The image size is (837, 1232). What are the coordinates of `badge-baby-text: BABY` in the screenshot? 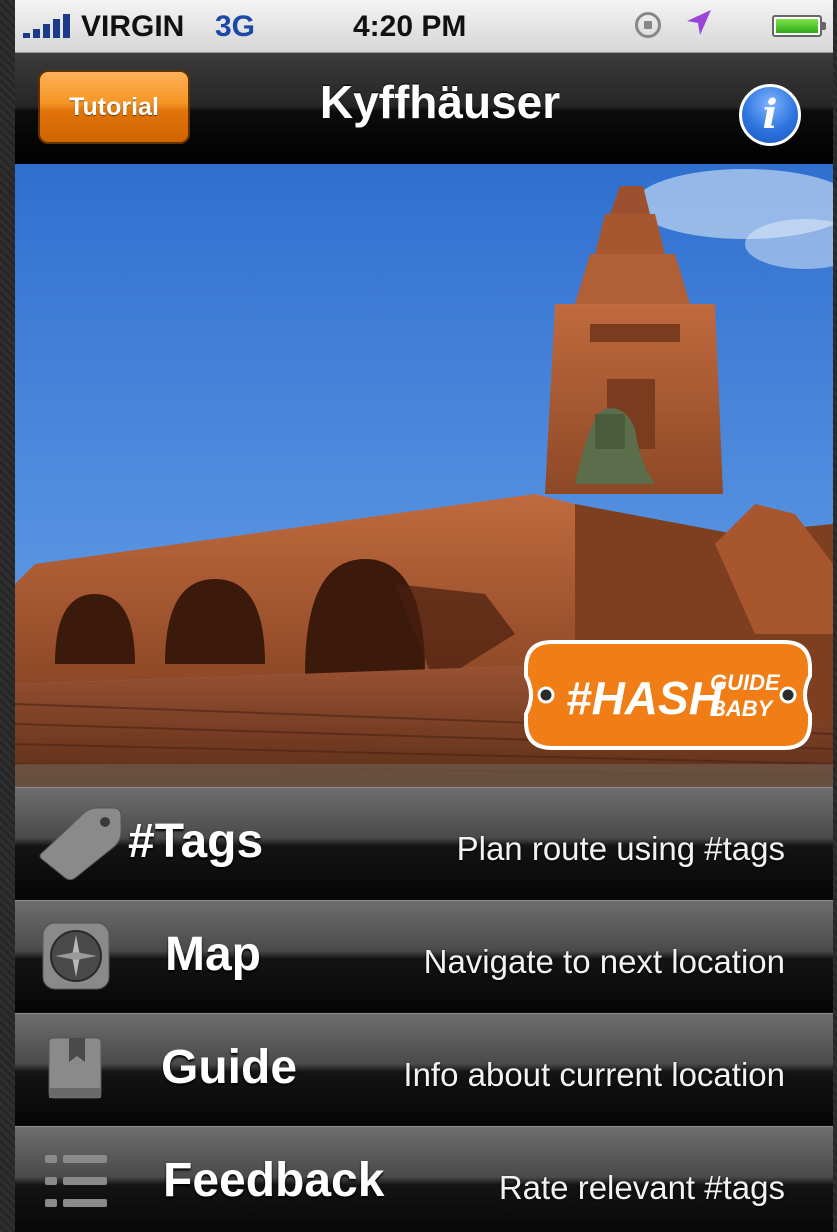 It's located at (742, 708).